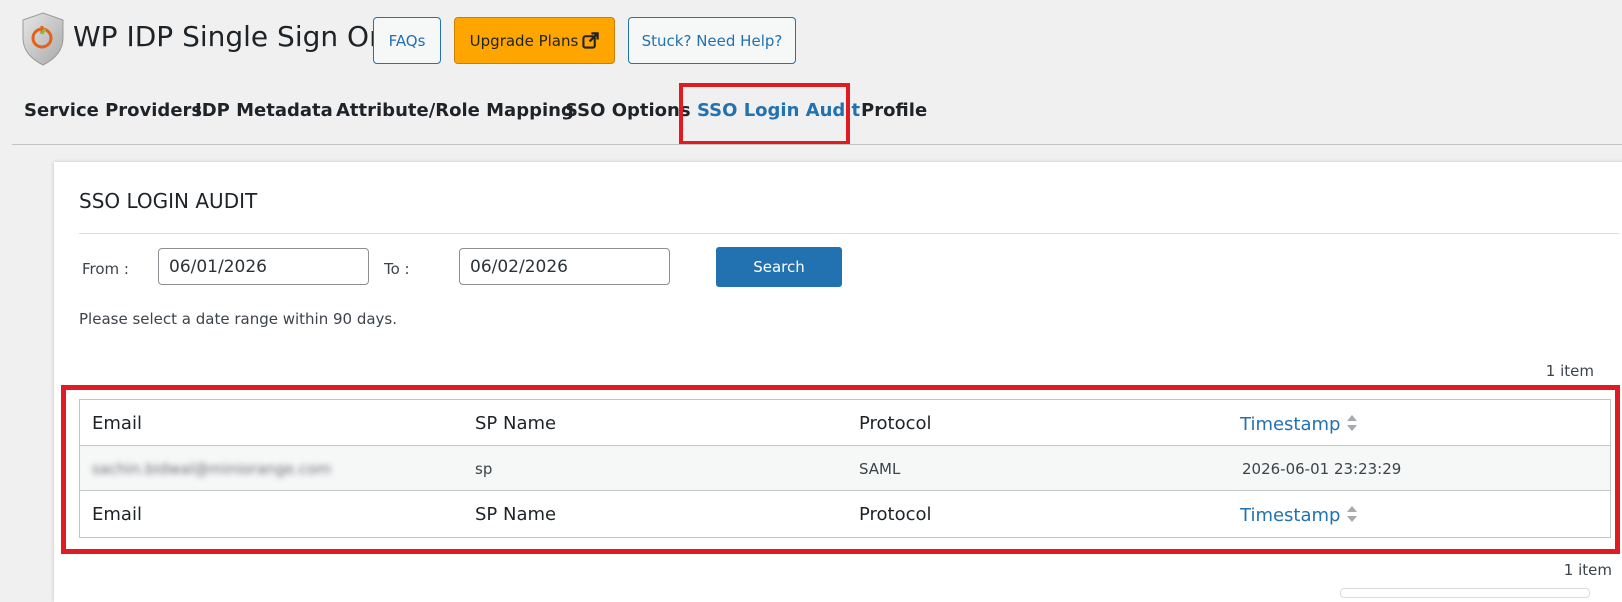 This screenshot has height=602, width=1622. Describe the element at coordinates (264, 110) in the screenshot. I see `tab-idp-metadata: IDP Metadata` at that location.